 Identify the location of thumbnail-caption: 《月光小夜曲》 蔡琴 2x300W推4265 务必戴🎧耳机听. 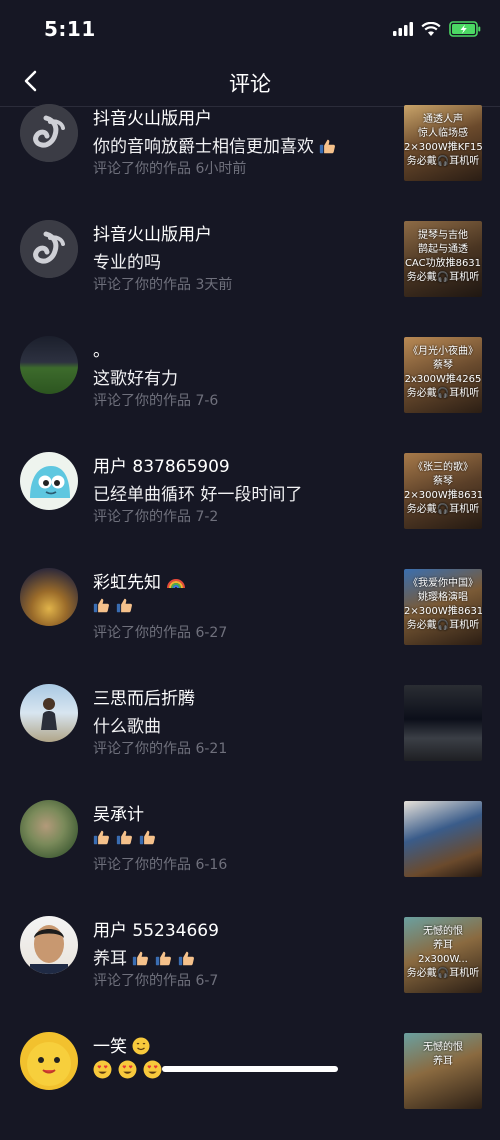
(443, 372).